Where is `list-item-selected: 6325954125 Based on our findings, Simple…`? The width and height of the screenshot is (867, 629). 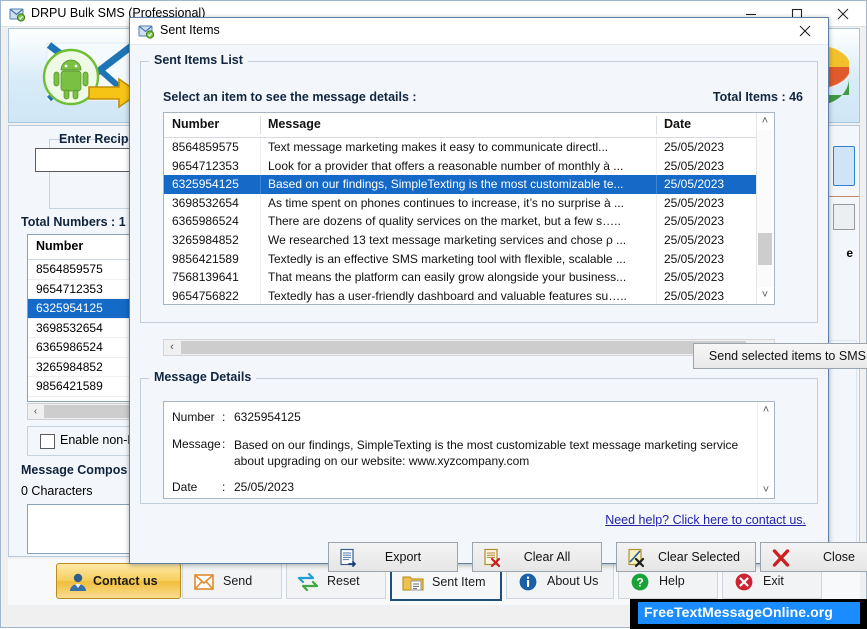
list-item-selected: 6325954125 Based on our findings, Simple… is located at coordinates (469, 184).